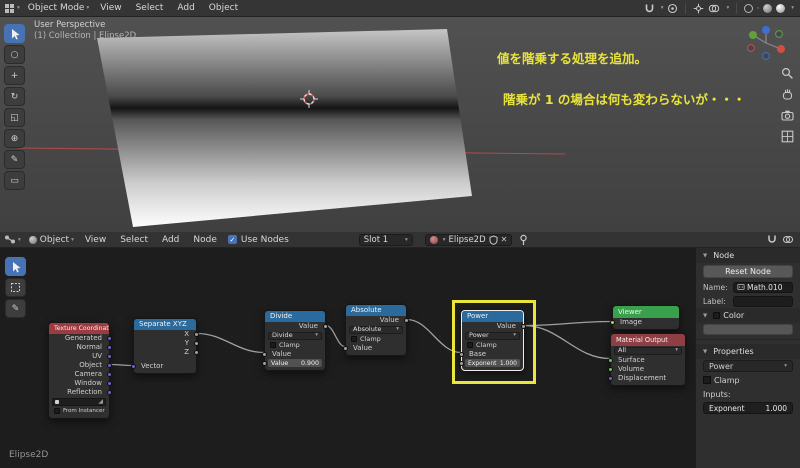 The width and height of the screenshot is (800, 468). What do you see at coordinates (748, 351) in the screenshot?
I see `panel-header-properties: ▼ Properties` at bounding box center [748, 351].